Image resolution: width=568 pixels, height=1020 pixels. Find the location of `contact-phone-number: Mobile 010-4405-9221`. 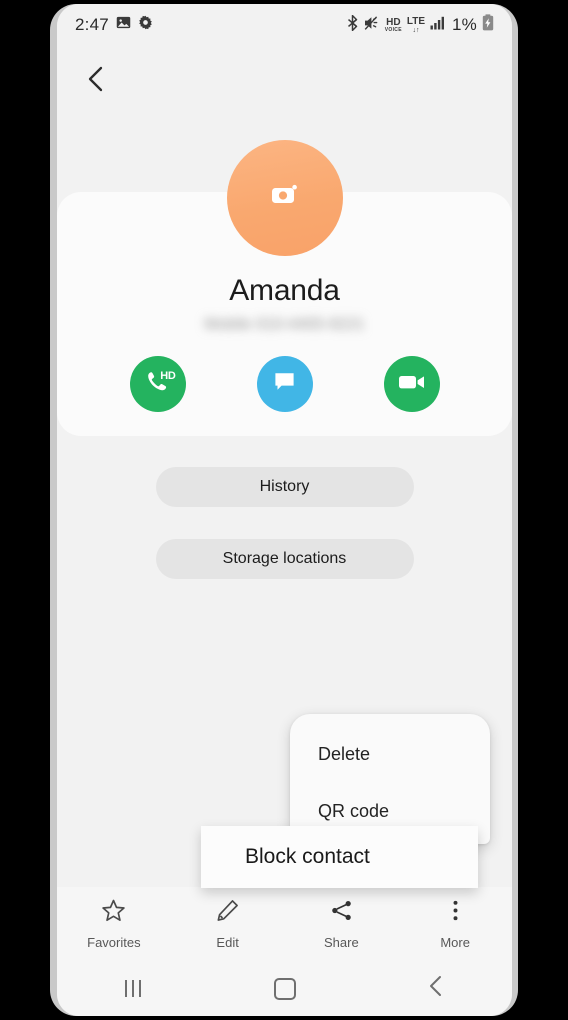

contact-phone-number: Mobile 010-4405-9221 is located at coordinates (284, 324).